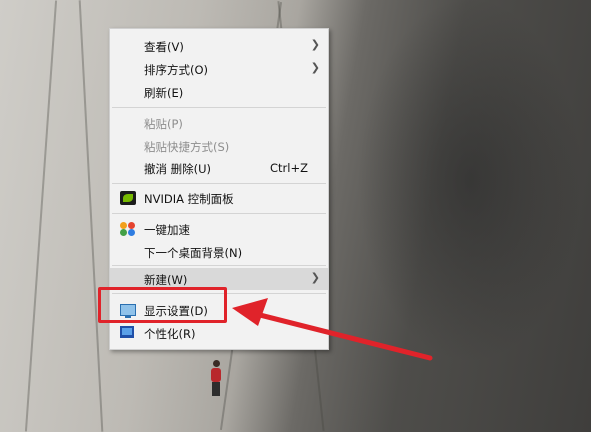 This screenshot has height=432, width=591. I want to click on arrow-shaft, so click(341, 335).